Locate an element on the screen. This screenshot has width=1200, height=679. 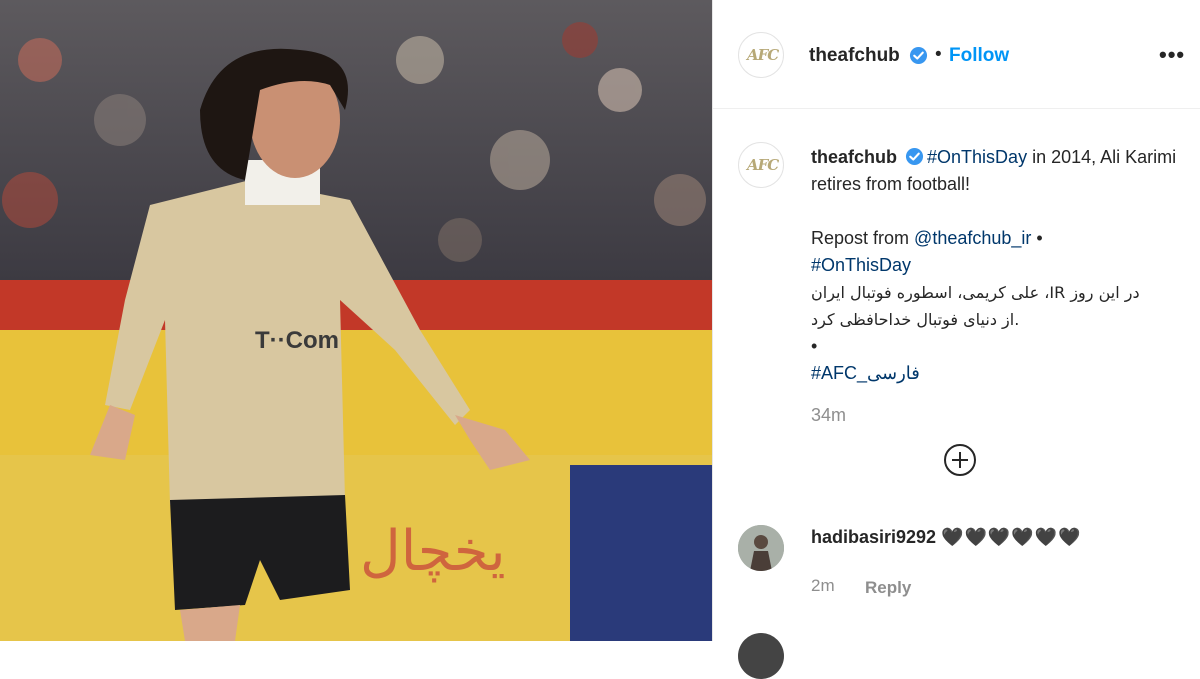
next-commenter-avatar is located at coordinates (761, 656).